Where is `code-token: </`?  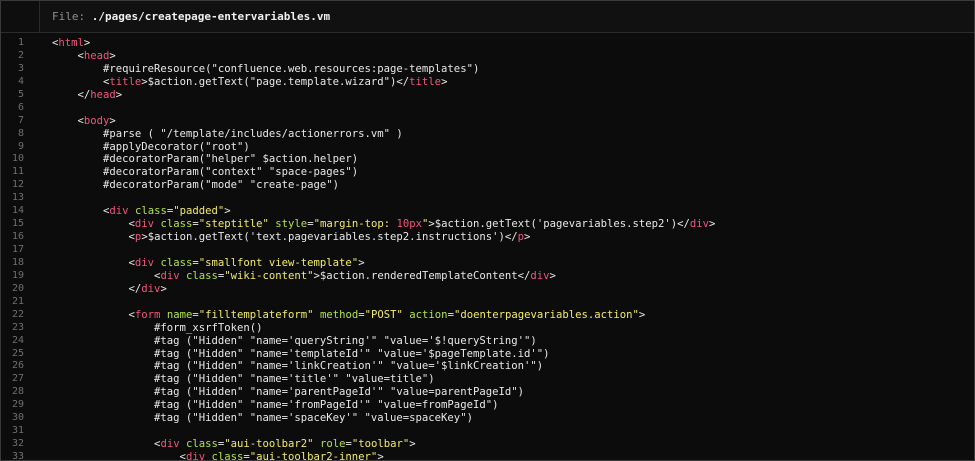 code-token: </ is located at coordinates (97, 288).